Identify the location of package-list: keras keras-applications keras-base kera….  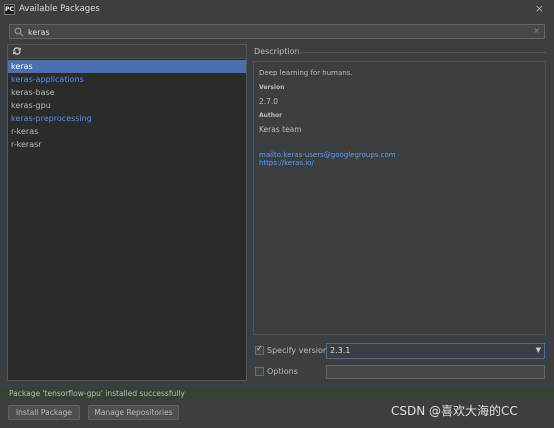
(127, 105).